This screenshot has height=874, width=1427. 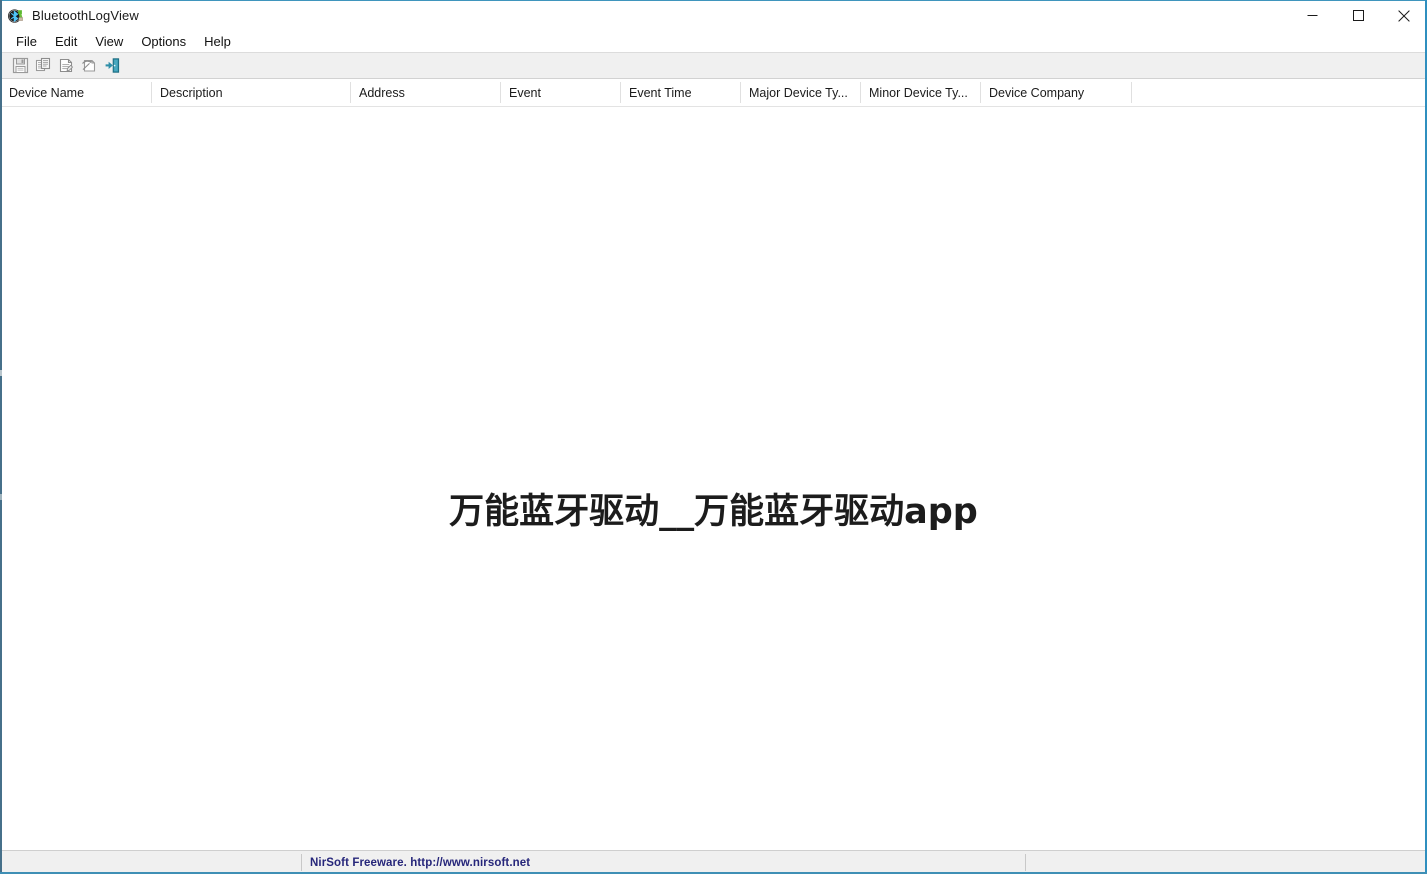 I want to click on column-header-device-company: Device Company, so click(x=1055, y=92).